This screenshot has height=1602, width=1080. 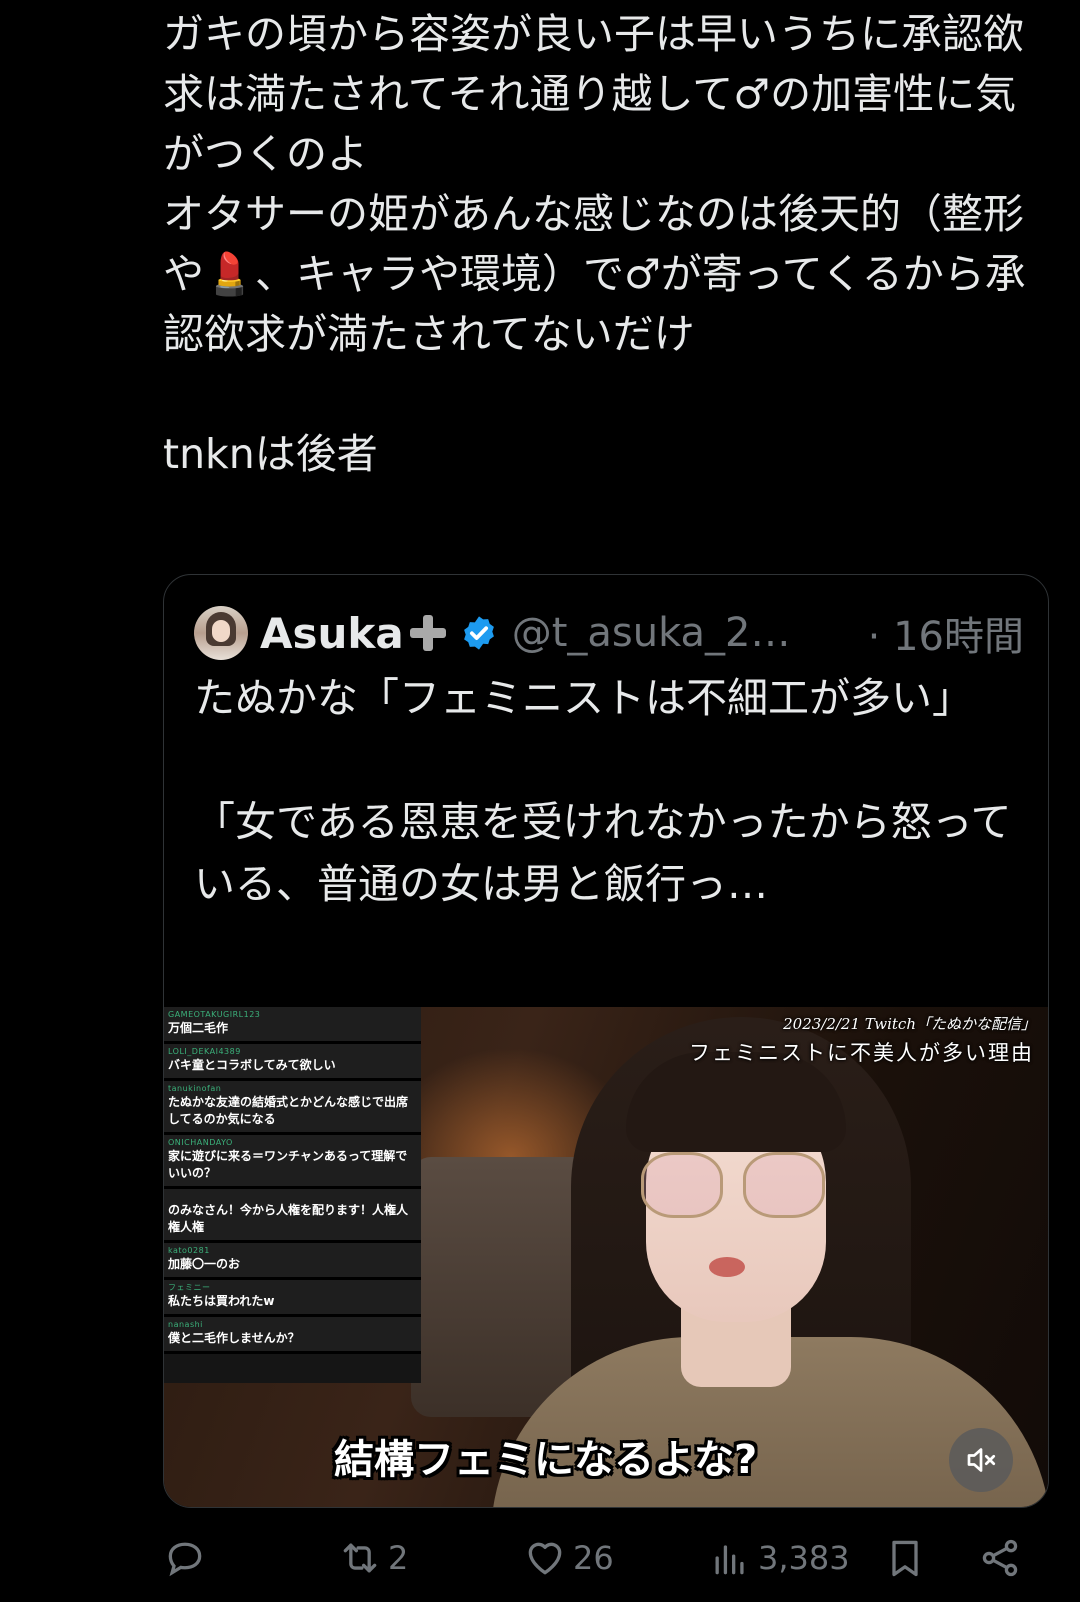 I want to click on chat-username: nanashi, so click(x=185, y=1324).